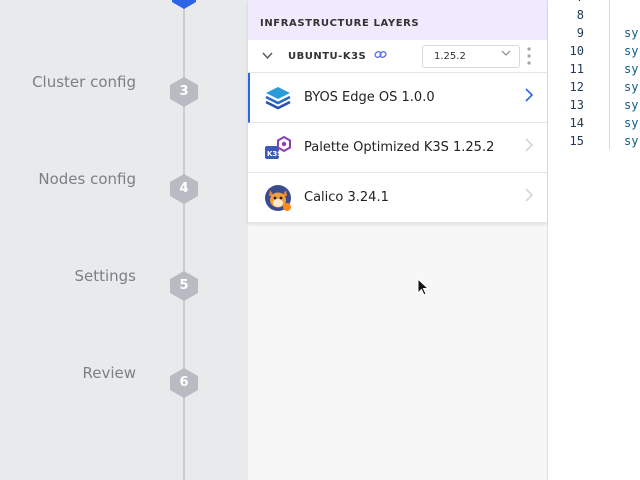 Image resolution: width=640 pixels, height=480 pixels. I want to click on wizard-progress-line, so click(184, 240).